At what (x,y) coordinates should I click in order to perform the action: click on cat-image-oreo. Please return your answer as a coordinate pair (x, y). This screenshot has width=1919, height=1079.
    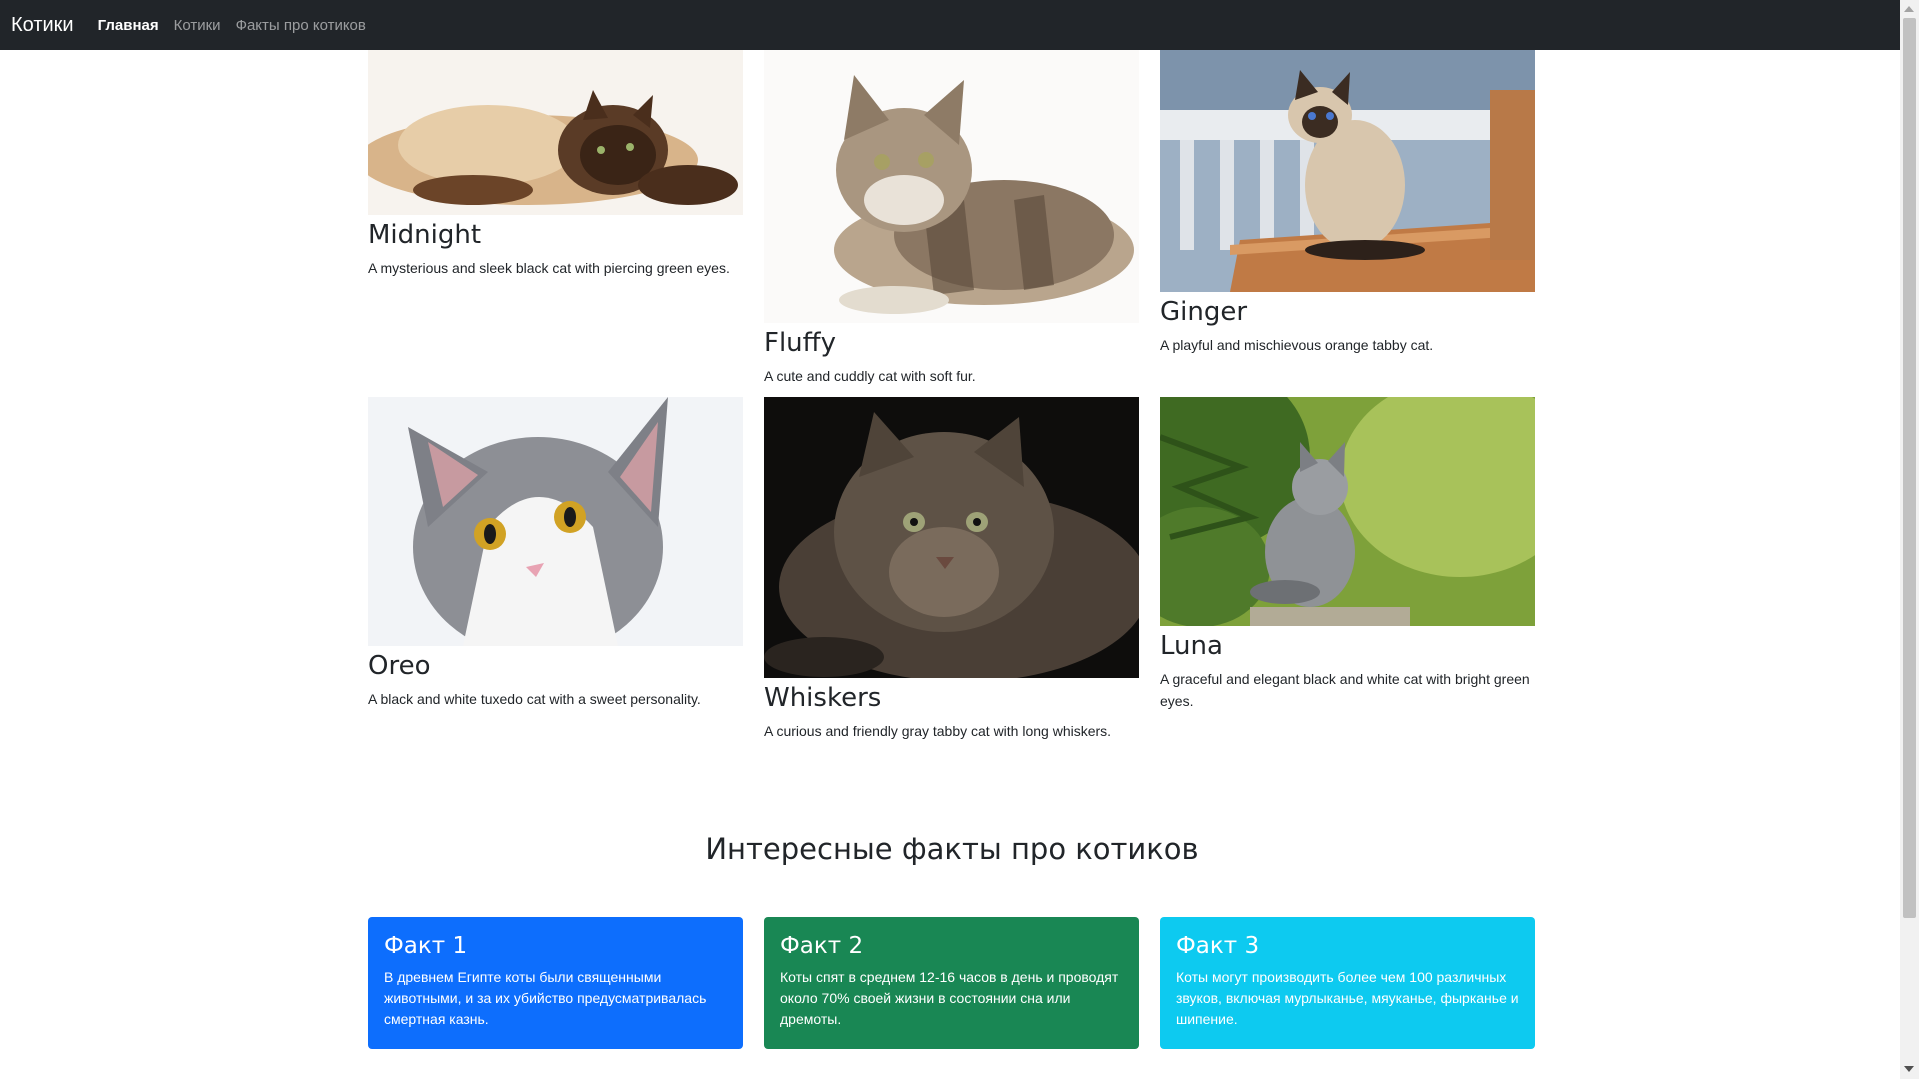
    Looking at the image, I should click on (555, 521).